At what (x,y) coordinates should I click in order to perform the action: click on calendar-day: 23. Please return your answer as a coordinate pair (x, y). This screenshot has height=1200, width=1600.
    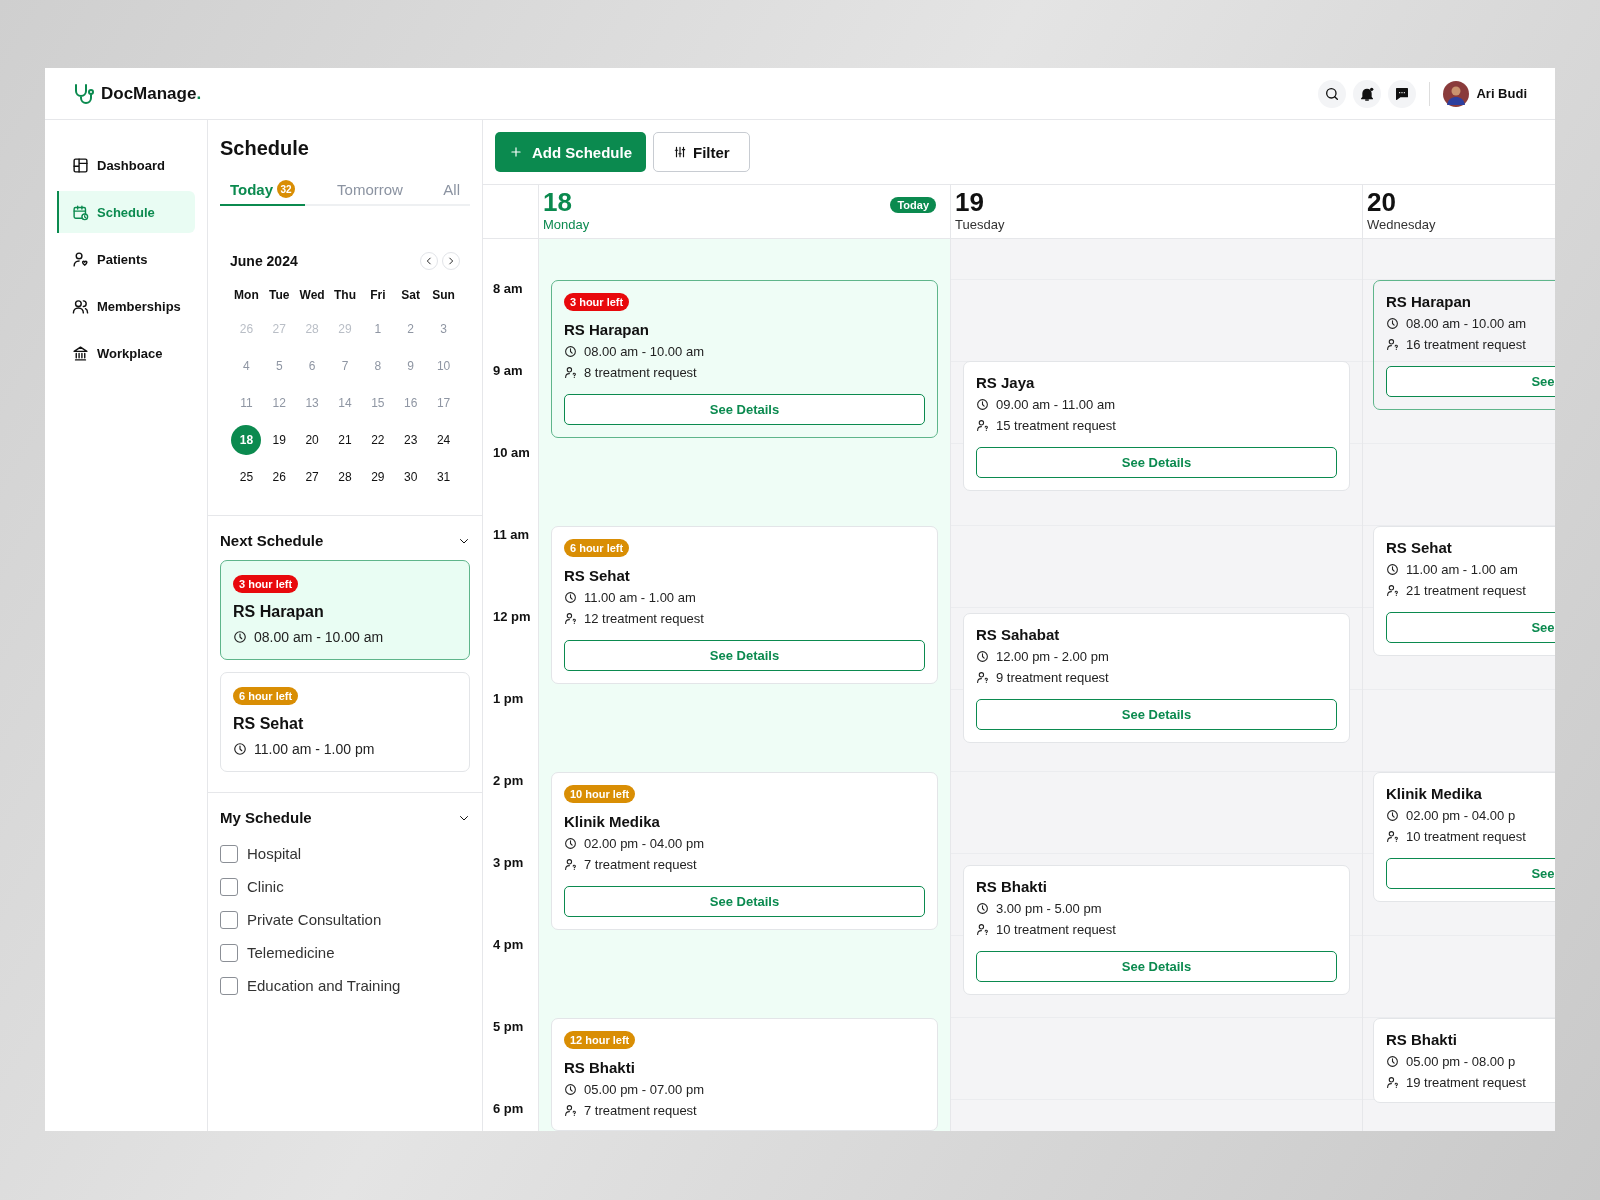
    Looking at the image, I should click on (410, 440).